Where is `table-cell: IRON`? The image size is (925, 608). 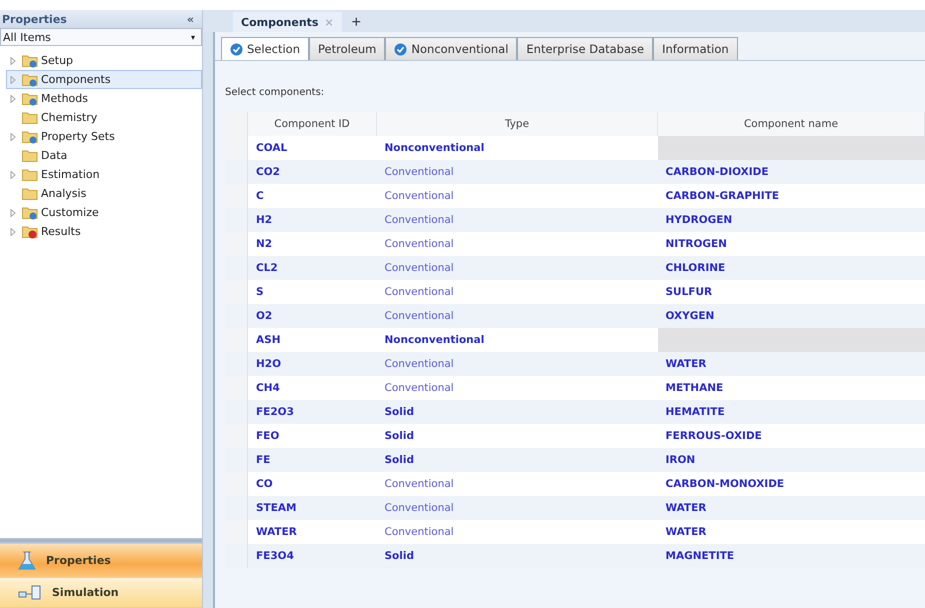 table-cell: IRON is located at coordinates (791, 460).